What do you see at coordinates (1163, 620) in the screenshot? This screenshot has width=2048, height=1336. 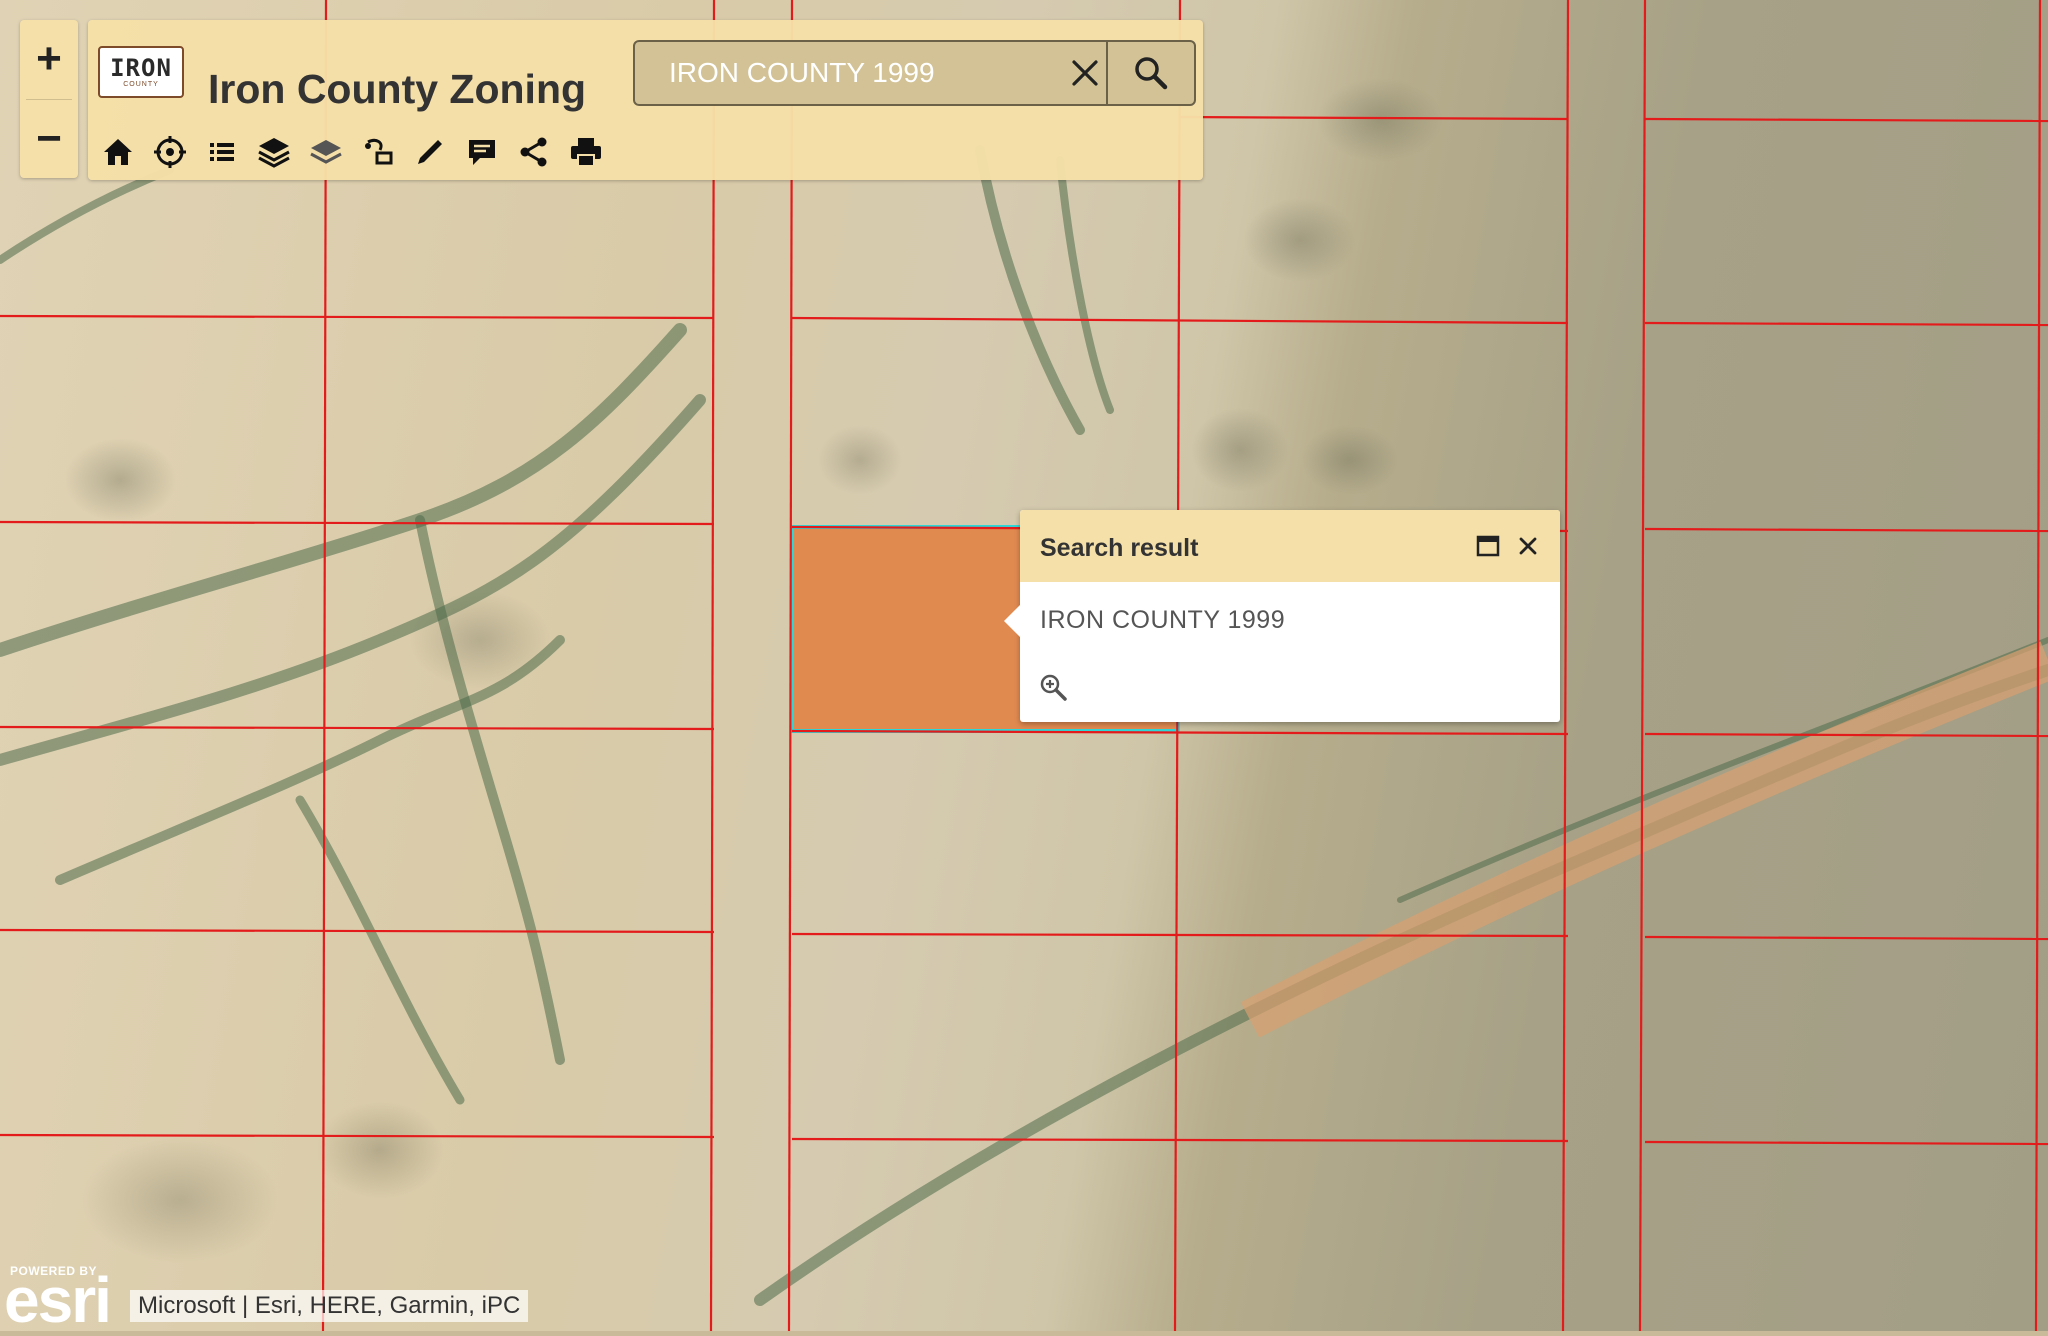 I see `popup-content: IRON COUNTY 1999` at bounding box center [1163, 620].